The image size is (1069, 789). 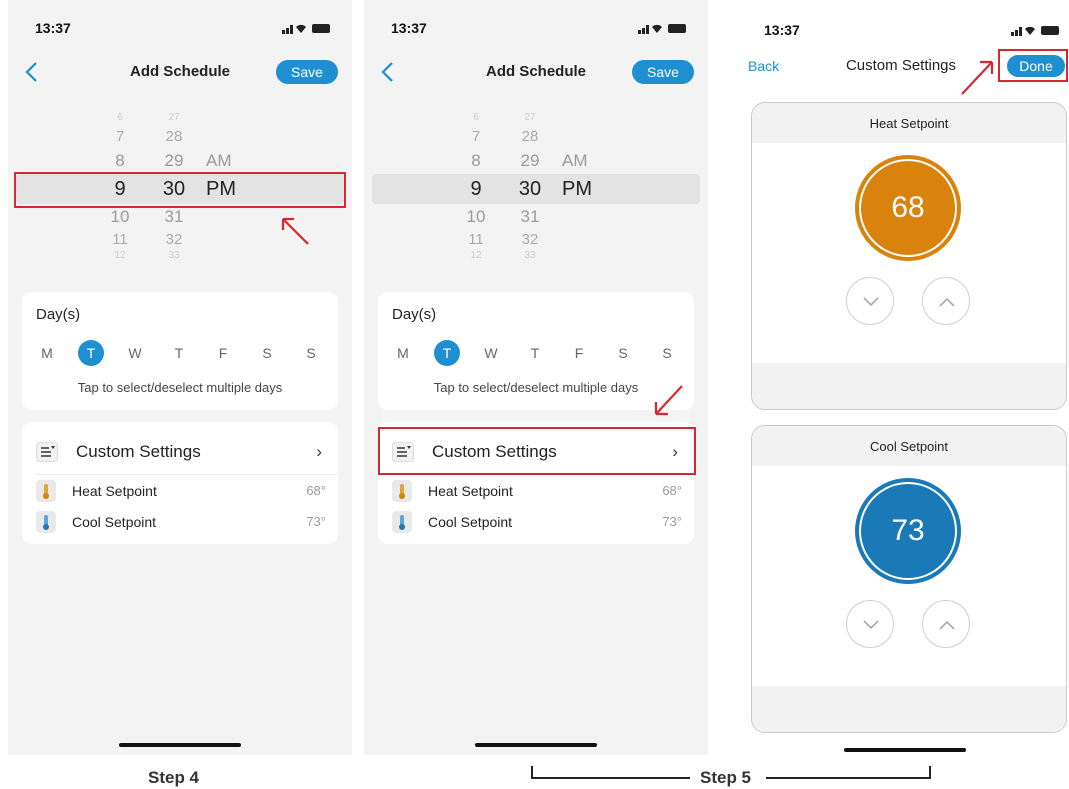 I want to click on cool-setpoint-value: 73, so click(x=908, y=530).